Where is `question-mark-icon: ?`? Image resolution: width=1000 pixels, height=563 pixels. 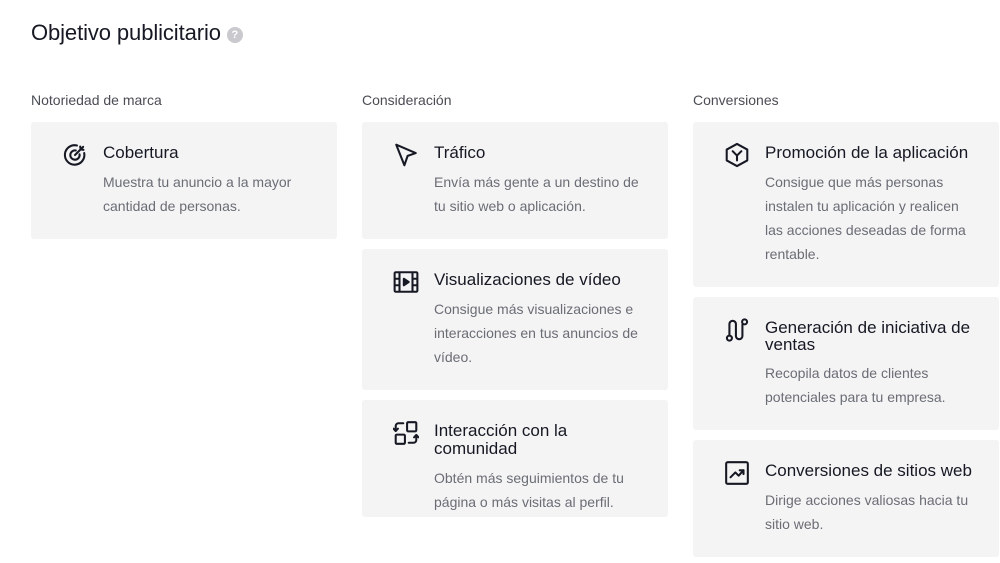
question-mark-icon: ? is located at coordinates (234, 34).